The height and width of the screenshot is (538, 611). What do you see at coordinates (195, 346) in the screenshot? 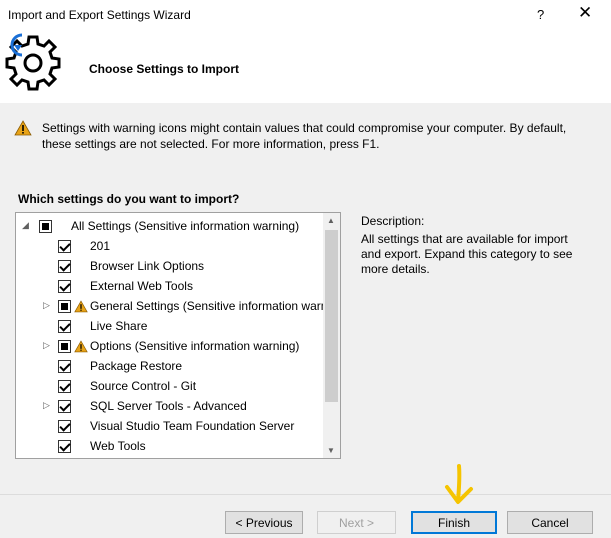
I see `tree-item-label: Options (Sensitive information warning)` at bounding box center [195, 346].